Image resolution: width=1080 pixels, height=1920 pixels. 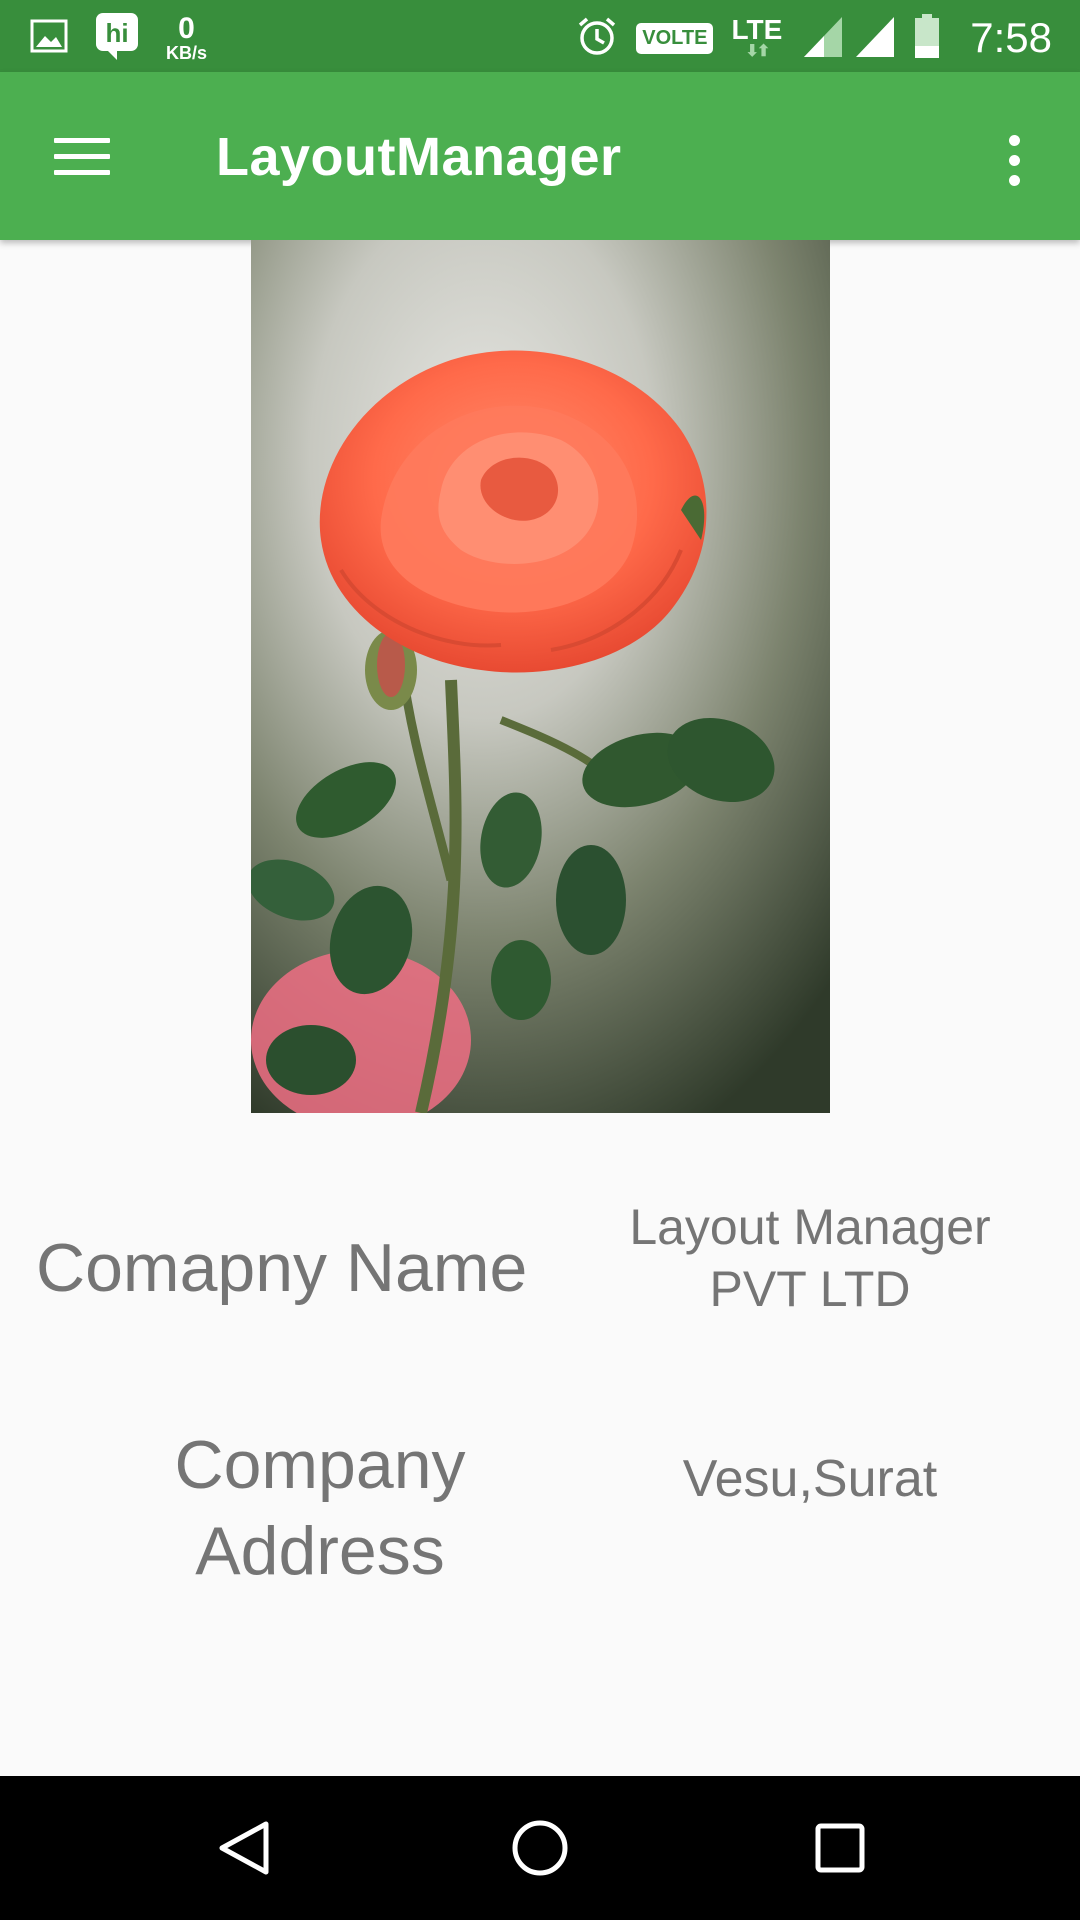 What do you see at coordinates (848, 38) in the screenshot?
I see `signal-icon` at bounding box center [848, 38].